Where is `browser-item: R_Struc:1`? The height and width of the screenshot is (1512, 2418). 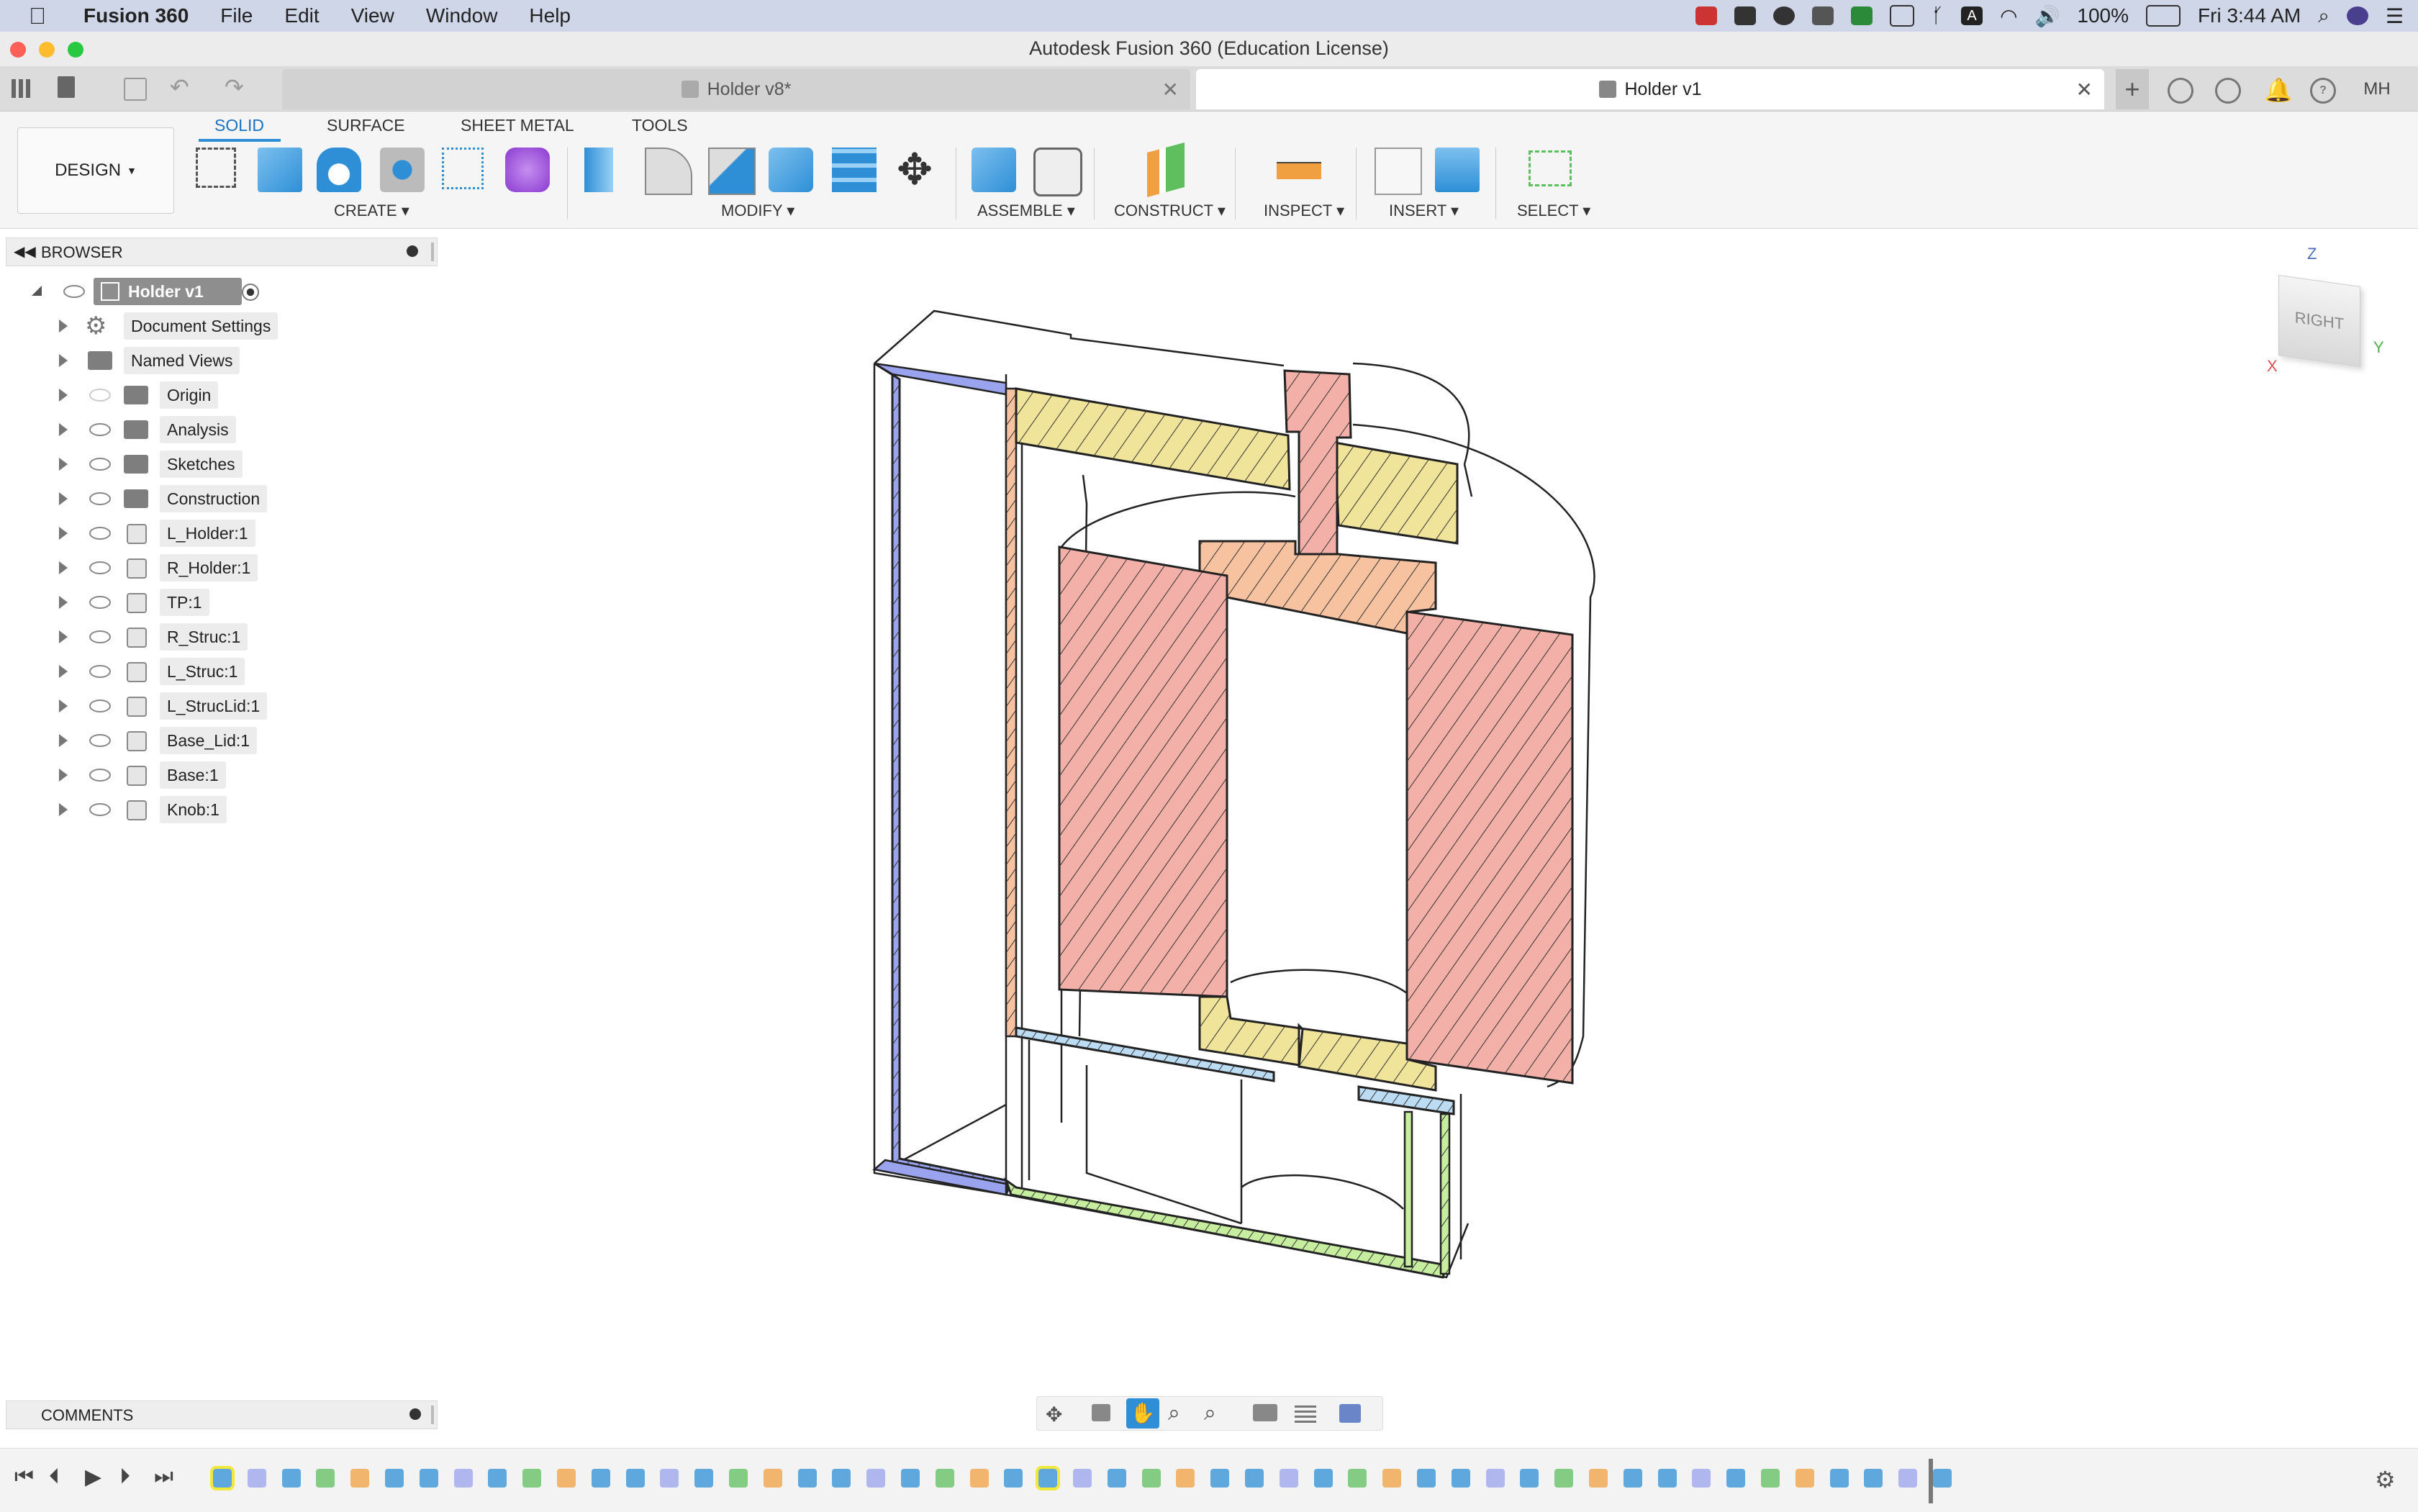 browser-item: R_Struc:1 is located at coordinates (216, 637).